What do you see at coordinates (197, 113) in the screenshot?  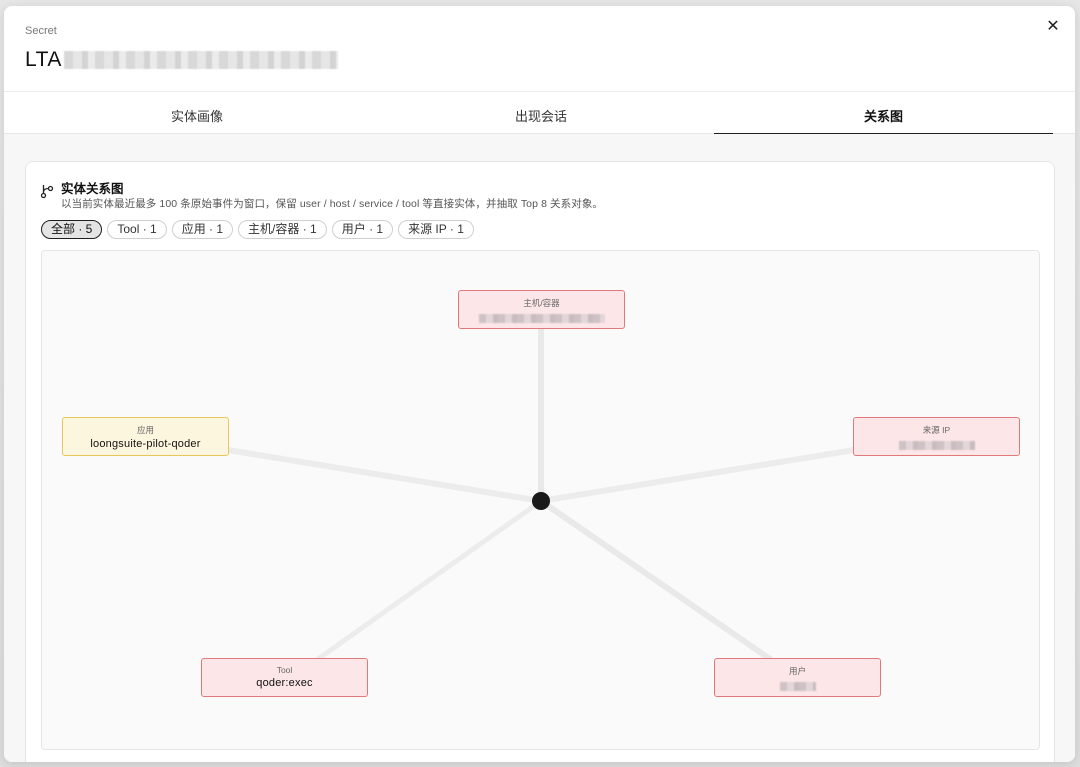 I see `tab-entity-profile: 实体画像` at bounding box center [197, 113].